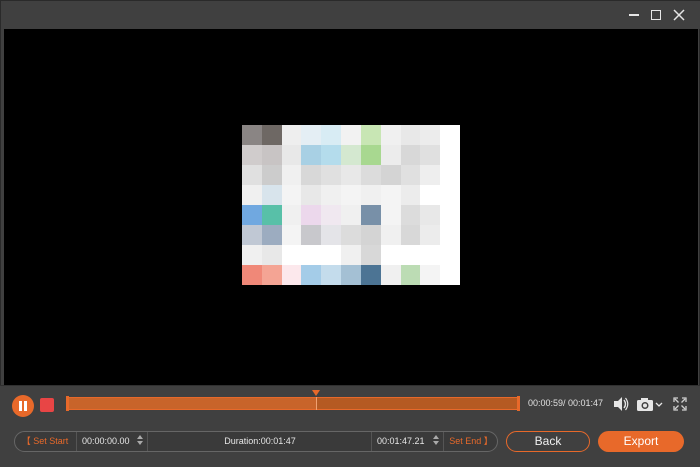 Image resolution: width=700 pixels, height=467 pixels. I want to click on start-time-stepper, so click(140, 441).